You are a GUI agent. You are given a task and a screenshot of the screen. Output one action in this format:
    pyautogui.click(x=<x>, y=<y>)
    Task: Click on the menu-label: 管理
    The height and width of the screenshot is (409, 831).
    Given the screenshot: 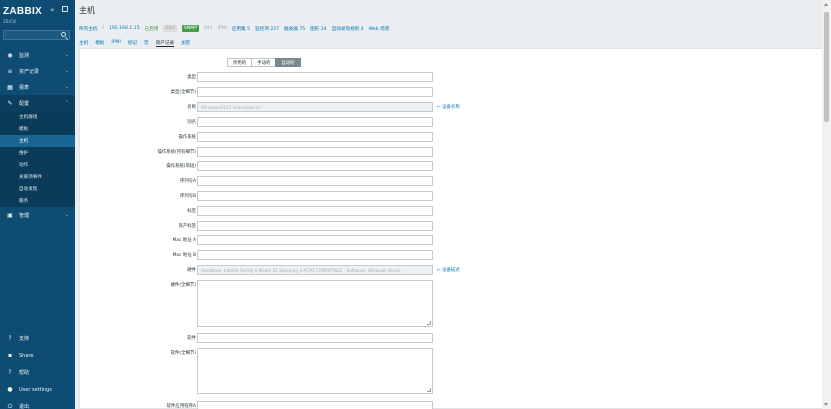 What is the action you would take?
    pyautogui.click(x=24, y=215)
    